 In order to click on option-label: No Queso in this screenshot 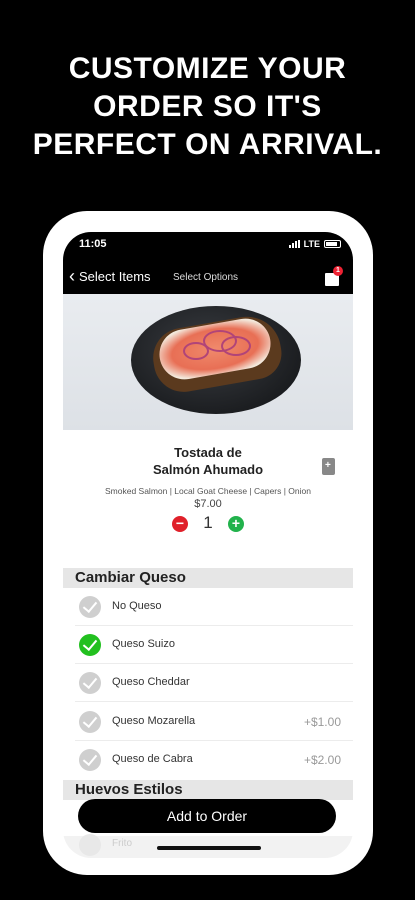, I will do `click(137, 606)`.